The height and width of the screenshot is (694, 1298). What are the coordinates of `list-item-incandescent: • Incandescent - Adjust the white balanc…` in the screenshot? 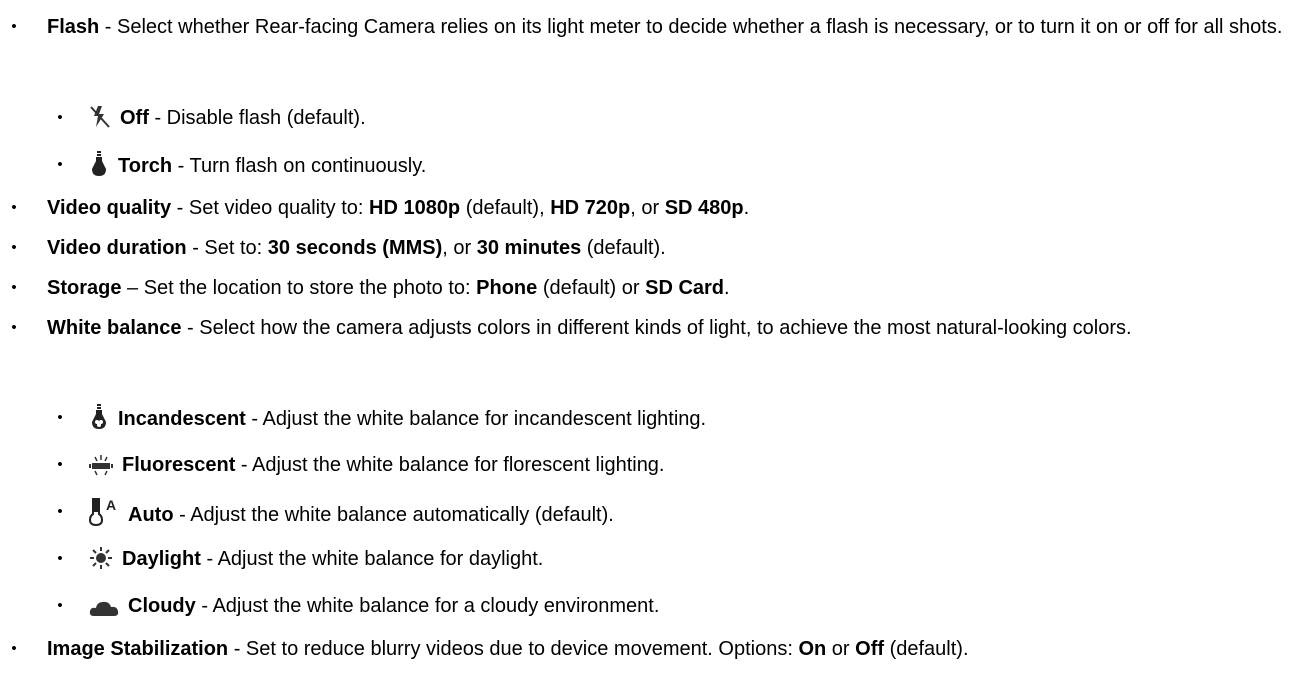 It's located at (673, 418).